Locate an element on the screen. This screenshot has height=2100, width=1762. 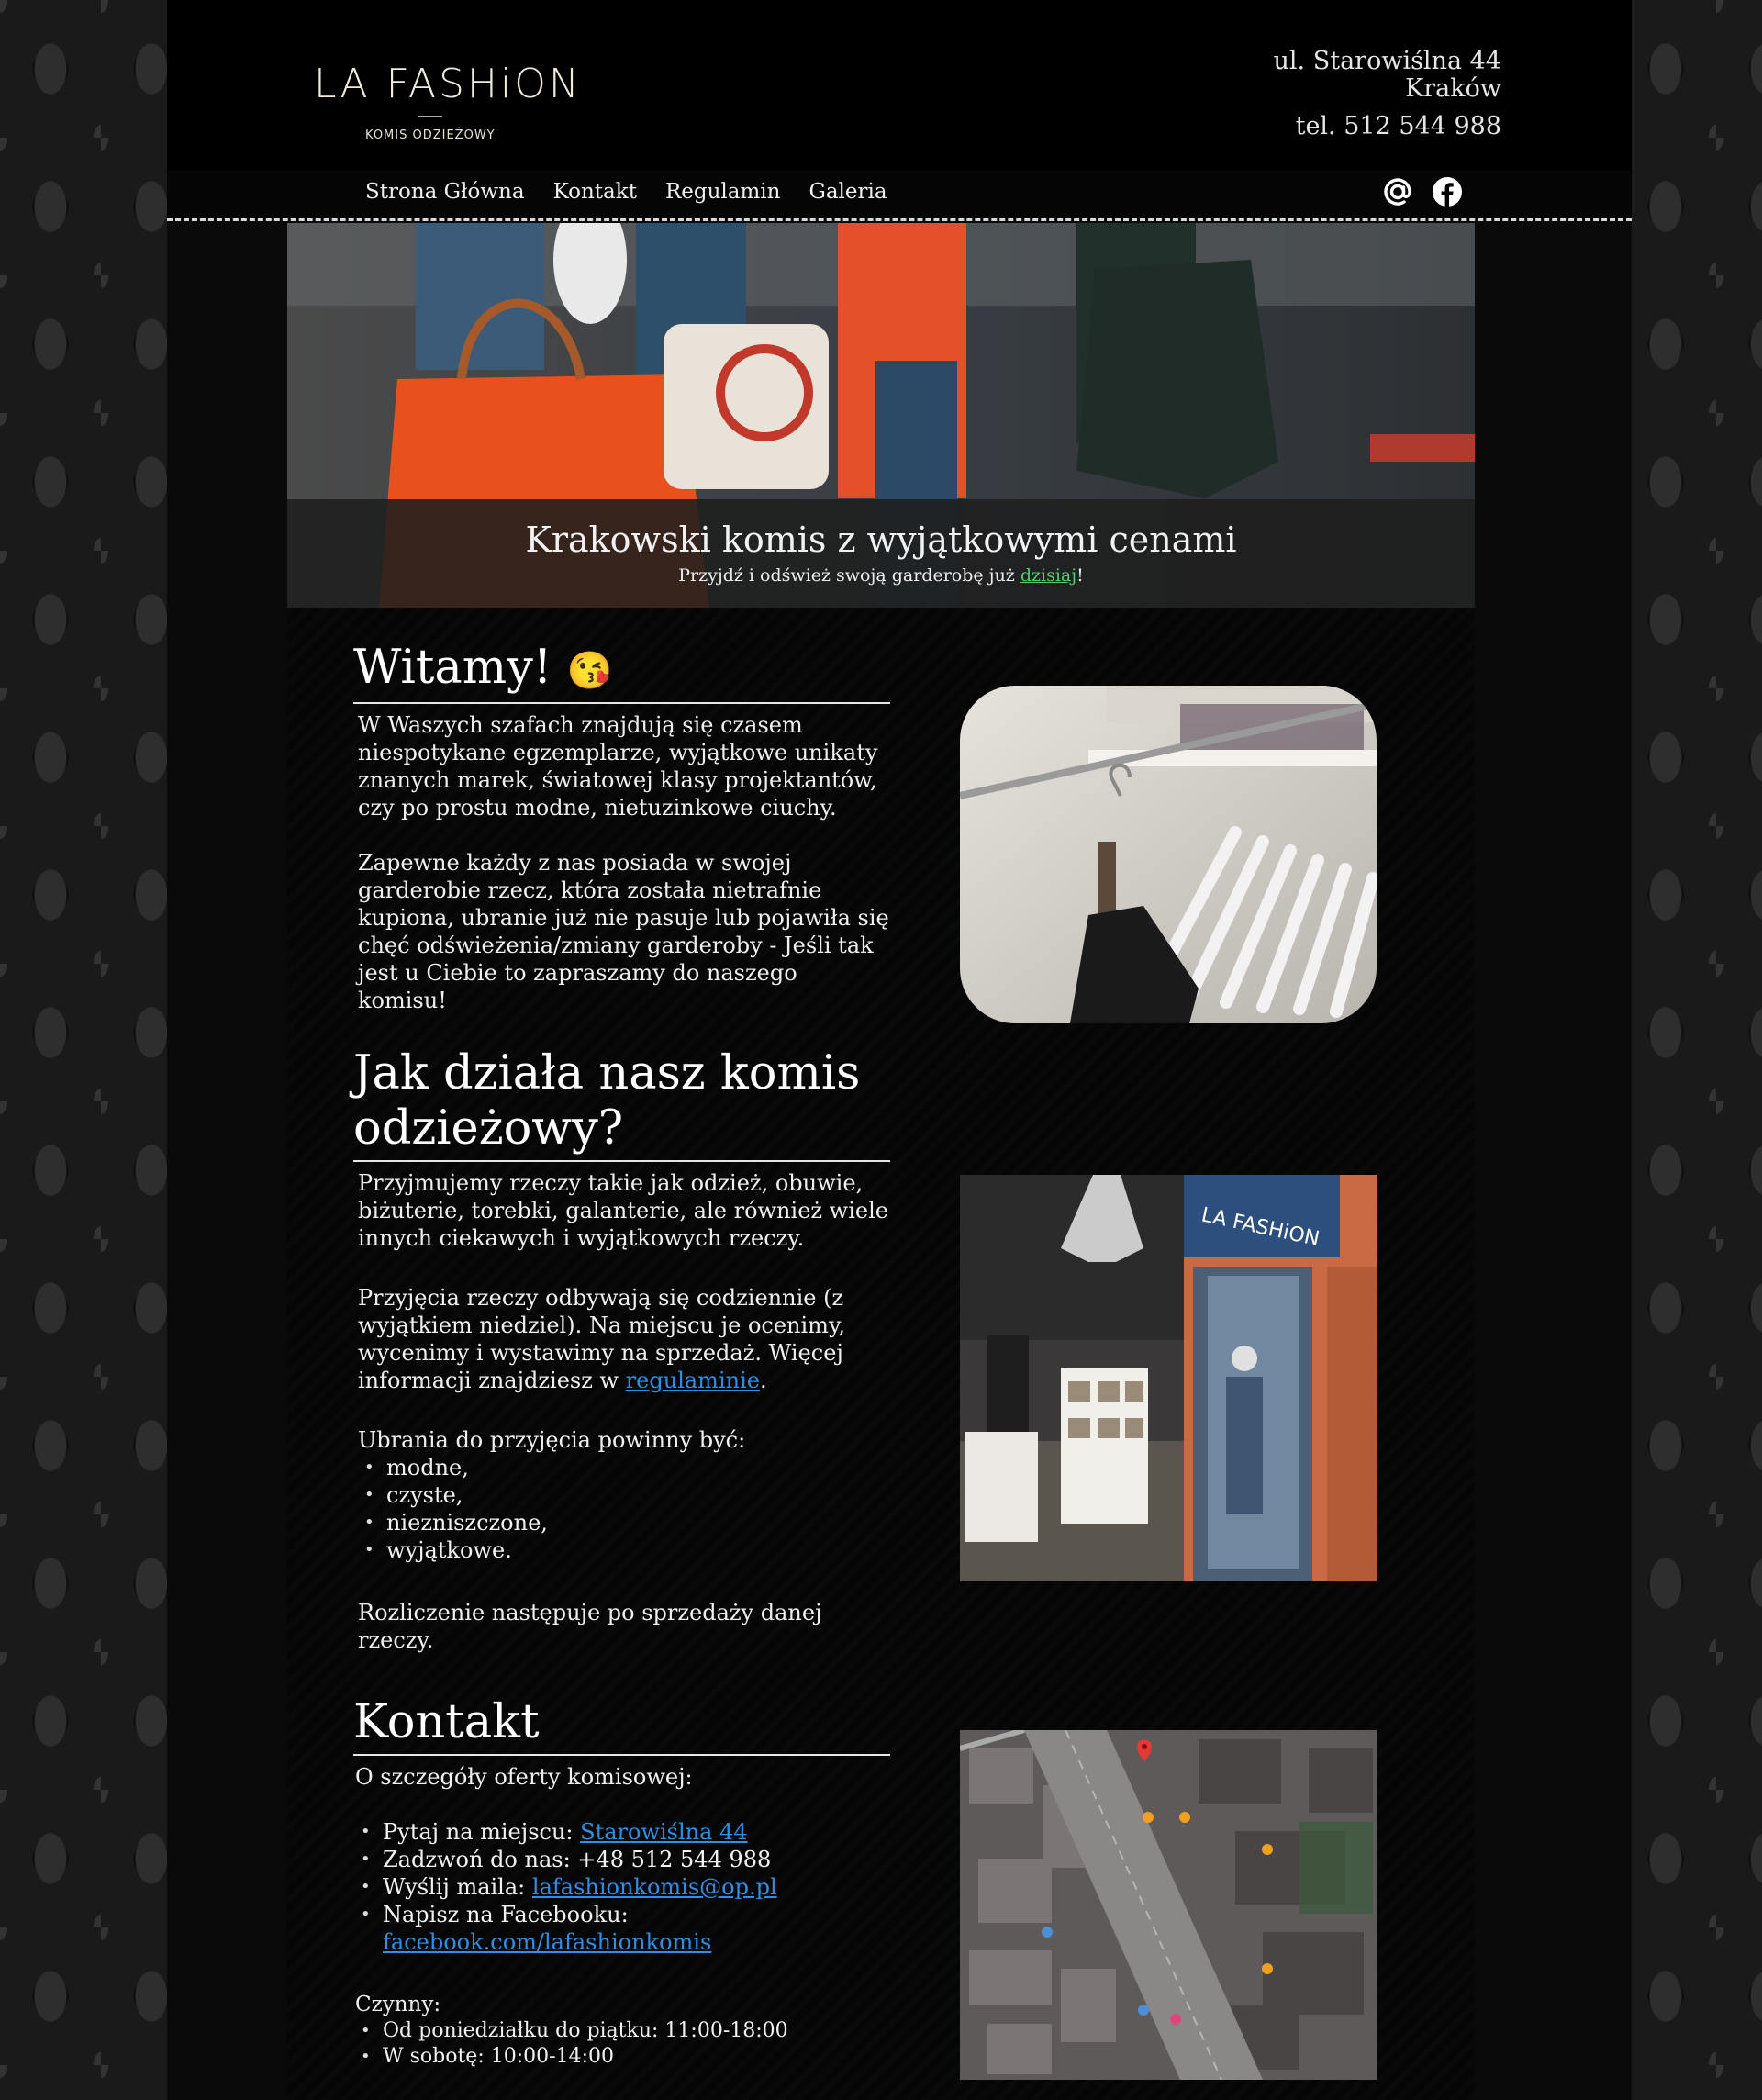
nav-item-gallery: Galeria is located at coordinates (848, 192).